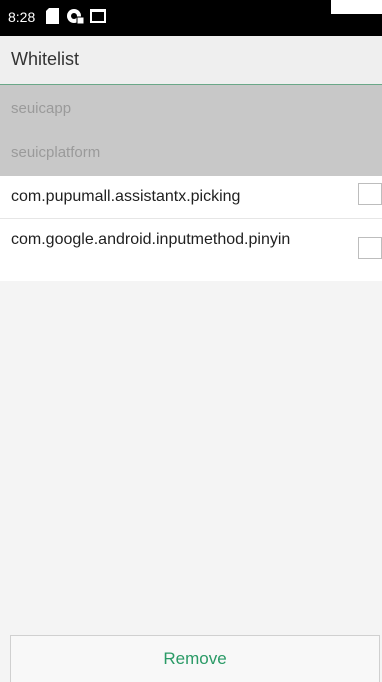 Image resolution: width=382 pixels, height=682 pixels. I want to click on status-bar-corner, so click(356, 25).